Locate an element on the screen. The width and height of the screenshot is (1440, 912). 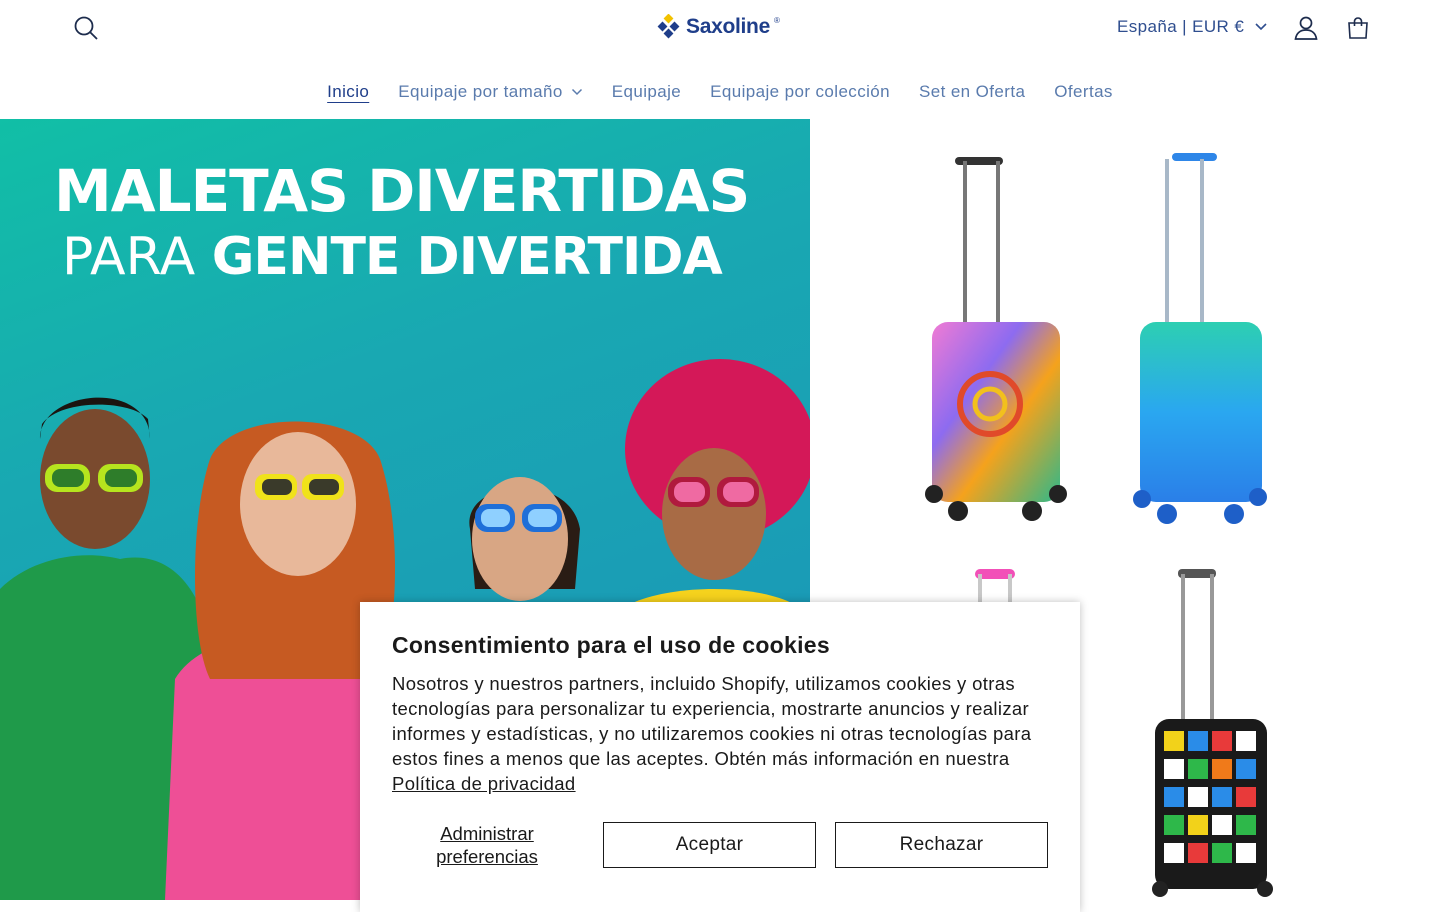
nav-item-equipaje-por-coleccion: Equipaje por colección is located at coordinates (800, 92).